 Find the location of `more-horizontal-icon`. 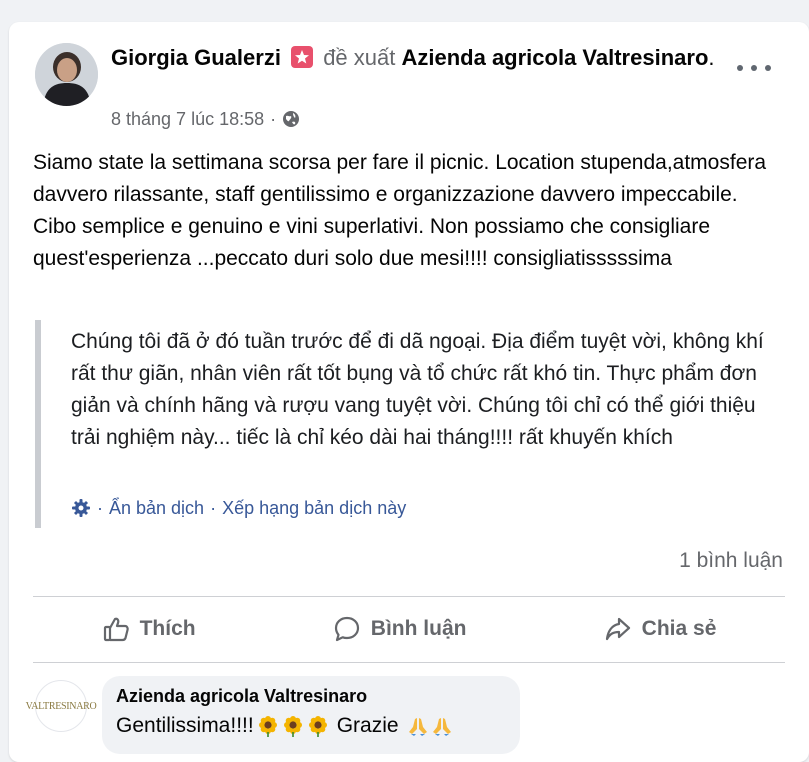

more-horizontal-icon is located at coordinates (754, 68).